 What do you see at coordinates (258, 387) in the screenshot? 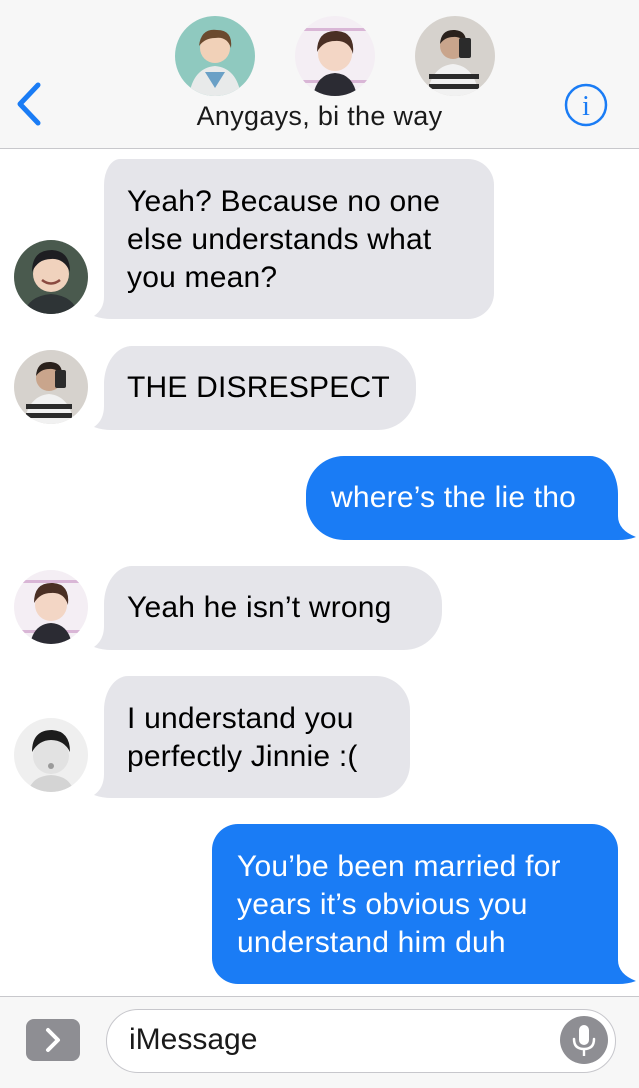
I see `message-text: THE DISRESPECT` at bounding box center [258, 387].